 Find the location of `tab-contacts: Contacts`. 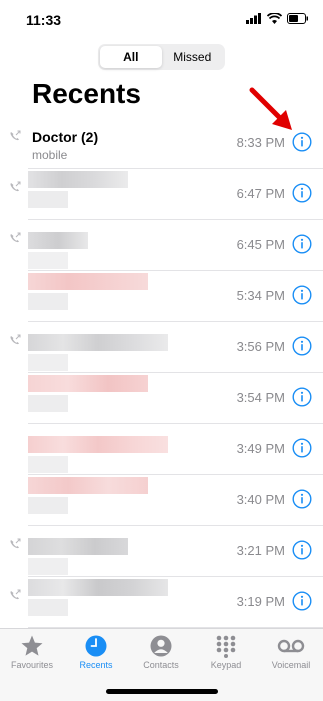

tab-contacts: Contacts is located at coordinates (161, 652).